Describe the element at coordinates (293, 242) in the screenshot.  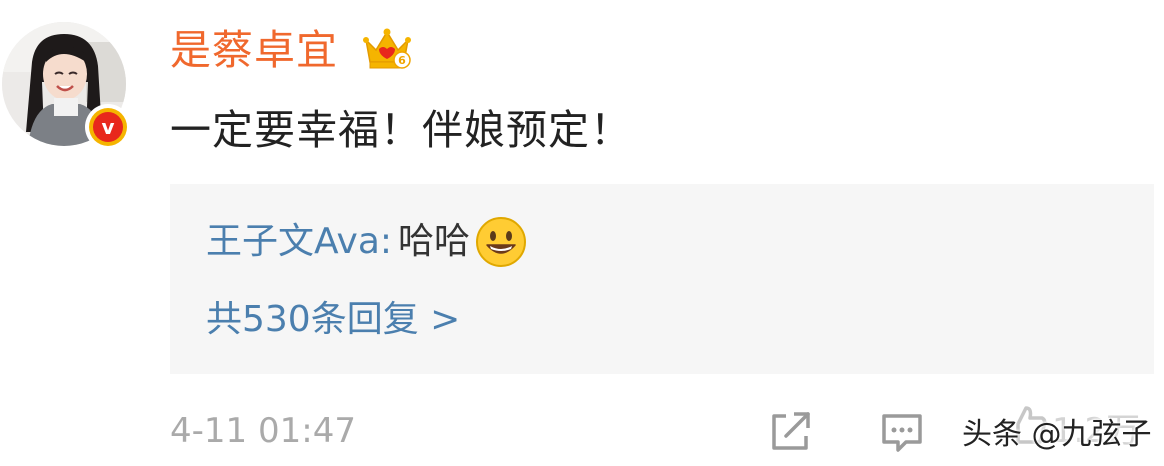
I see `reply-author: 王子文Ava` at that location.